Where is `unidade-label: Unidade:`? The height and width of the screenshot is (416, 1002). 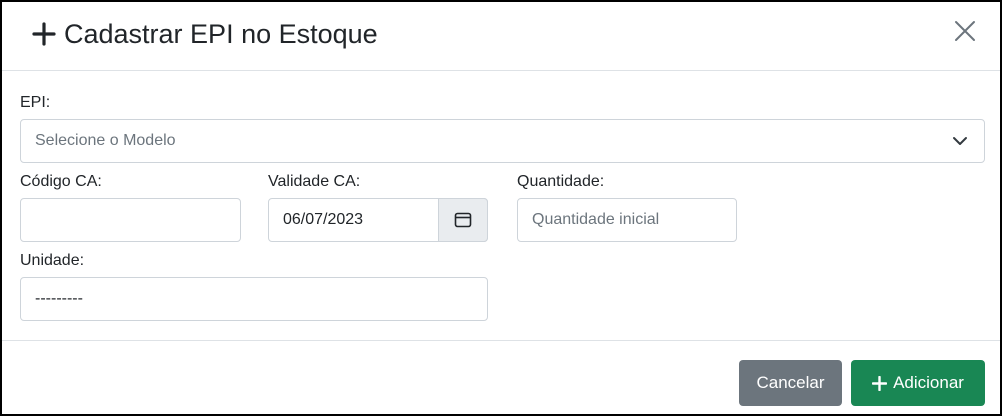 unidade-label: Unidade: is located at coordinates (52, 260).